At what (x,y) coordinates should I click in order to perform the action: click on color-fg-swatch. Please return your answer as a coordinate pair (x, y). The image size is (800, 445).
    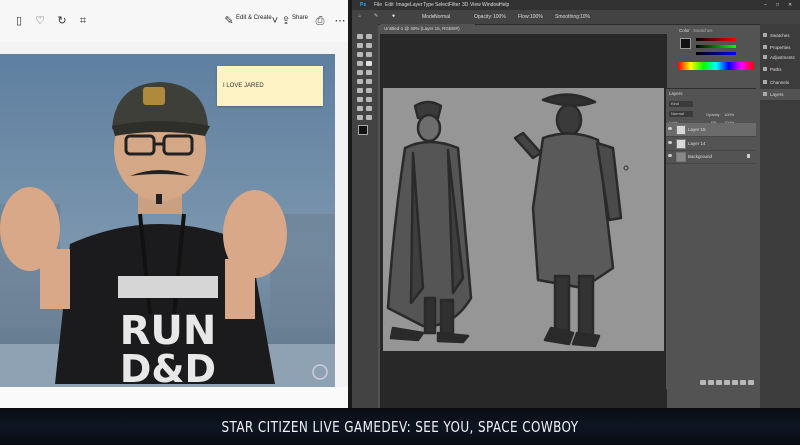
    Looking at the image, I should click on (685, 43).